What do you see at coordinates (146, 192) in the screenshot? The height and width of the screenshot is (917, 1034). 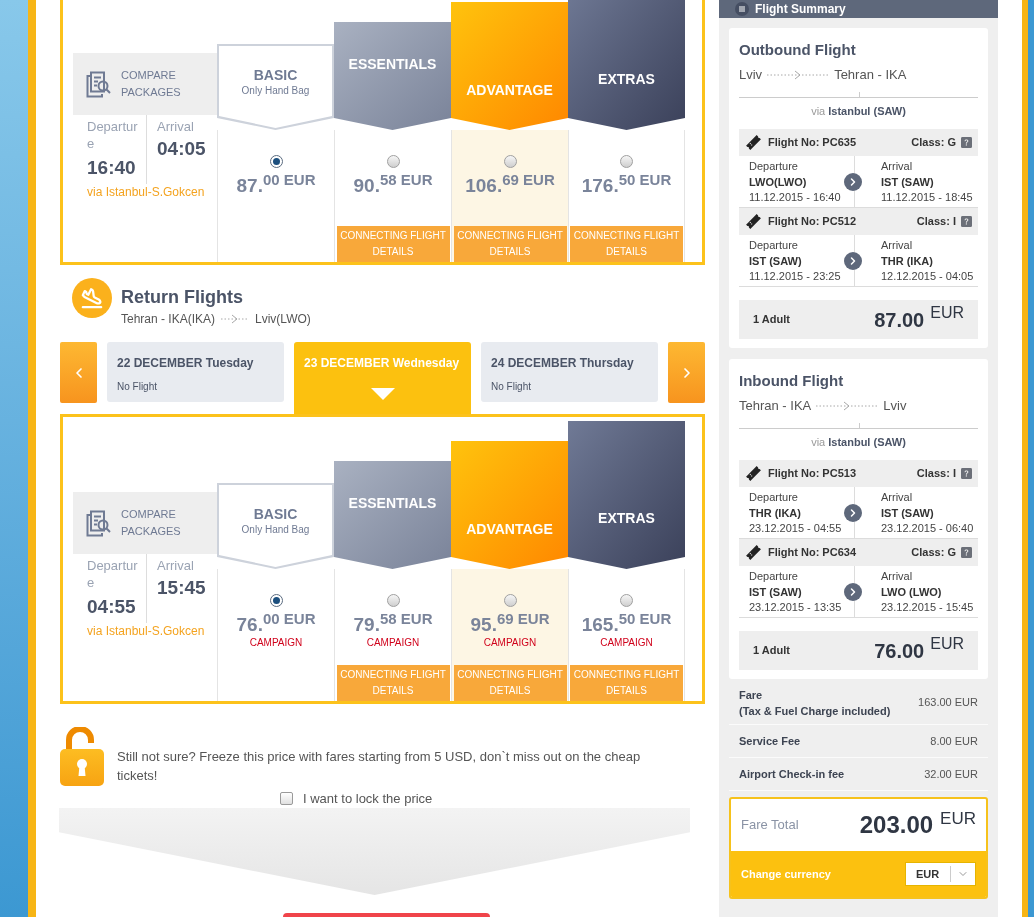 I see `via-text: via Istanbul-S.Gokcen` at bounding box center [146, 192].